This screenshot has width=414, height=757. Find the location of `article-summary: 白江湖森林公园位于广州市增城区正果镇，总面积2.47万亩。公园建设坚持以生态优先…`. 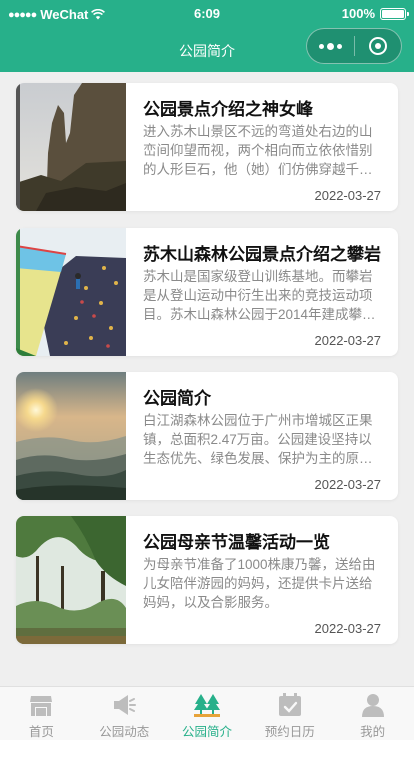

article-summary: 白江湖森林公园位于广州市增城区正果镇，总面积2.47万亩。公园建设坚持以生态优先… is located at coordinates (258, 439).